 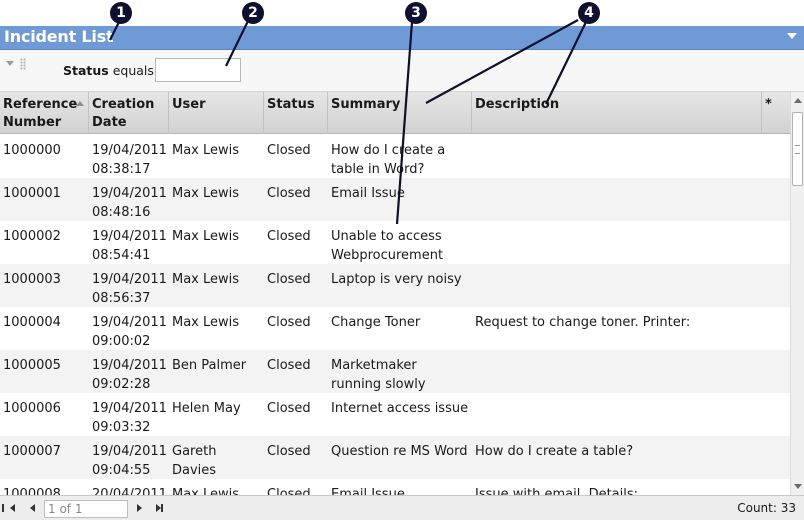 What do you see at coordinates (80, 103) in the screenshot?
I see `sort-ascending-icon` at bounding box center [80, 103].